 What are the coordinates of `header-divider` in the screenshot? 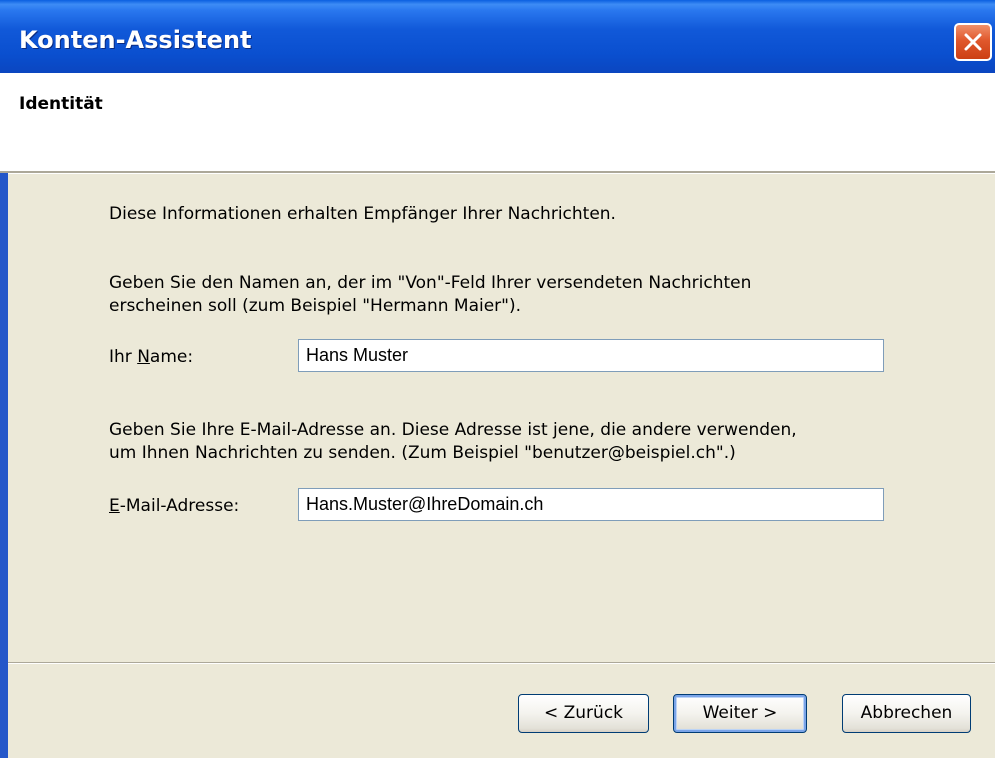 It's located at (497, 172).